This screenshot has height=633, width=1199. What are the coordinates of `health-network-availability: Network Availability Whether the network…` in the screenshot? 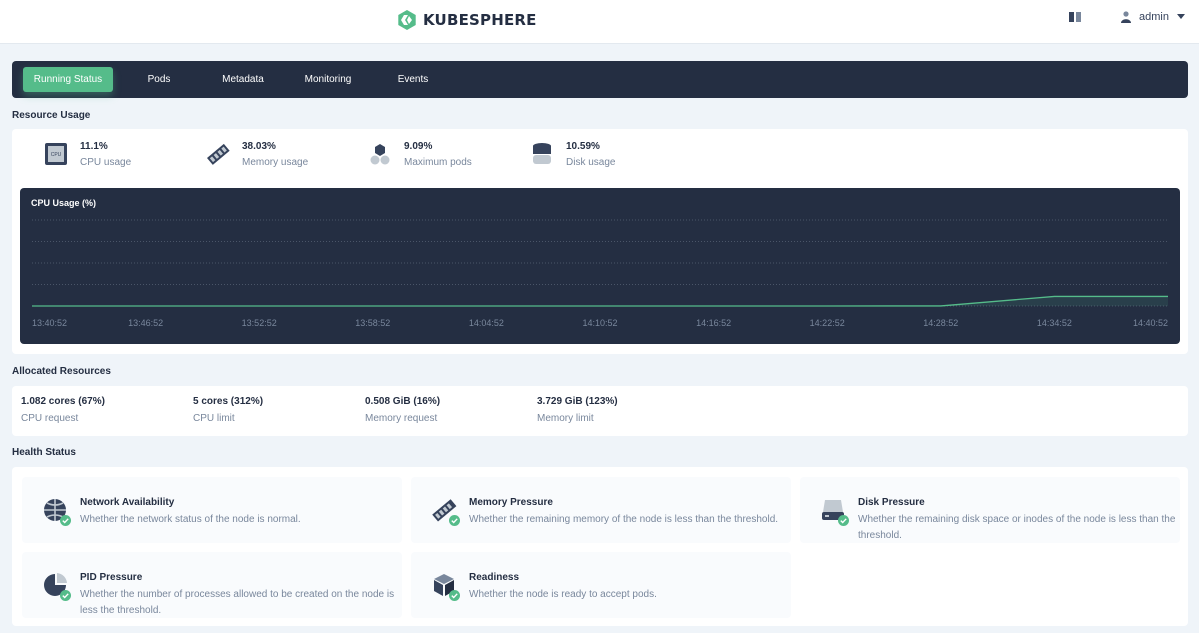 It's located at (212, 510).